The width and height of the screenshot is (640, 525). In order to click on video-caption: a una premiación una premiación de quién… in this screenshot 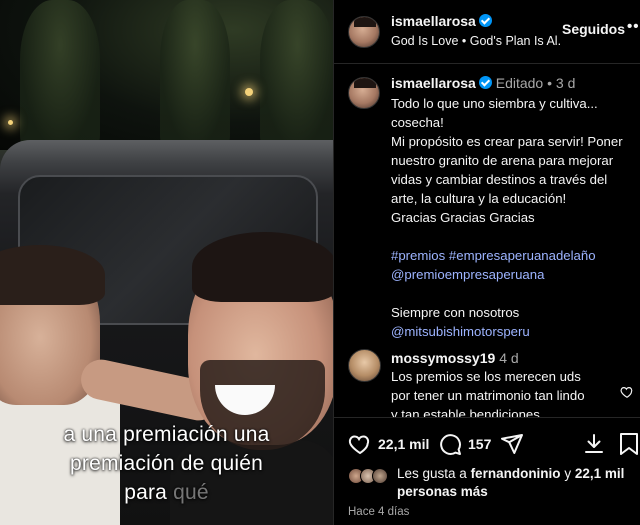, I will do `click(166, 463)`.